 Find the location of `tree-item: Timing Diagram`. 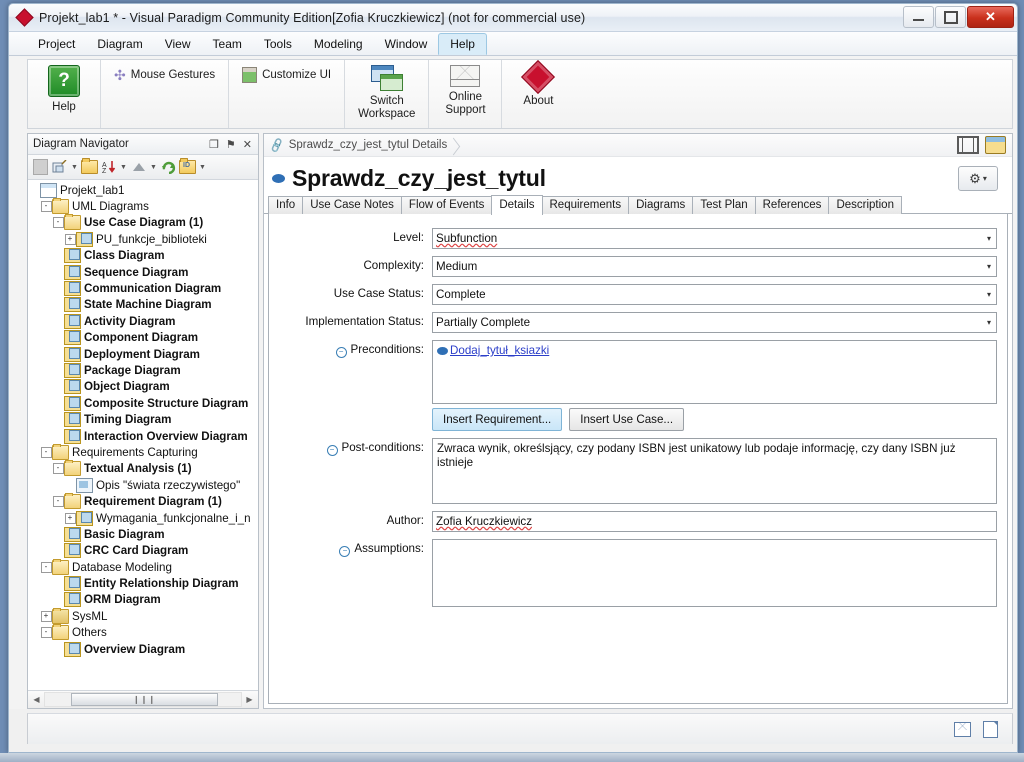

tree-item: Timing Diagram is located at coordinates (143, 419).